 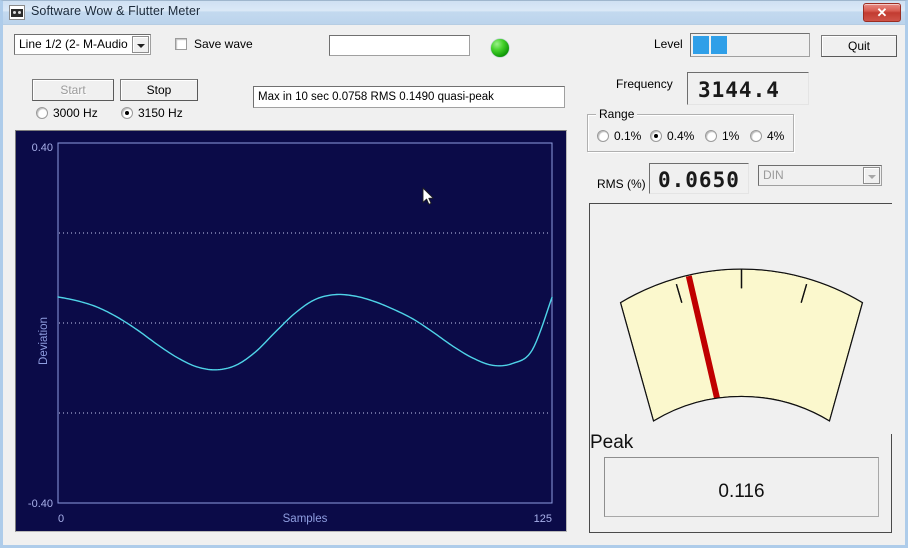 I want to click on freq-radio-3000-label: 3000 Hz, so click(x=75, y=113).